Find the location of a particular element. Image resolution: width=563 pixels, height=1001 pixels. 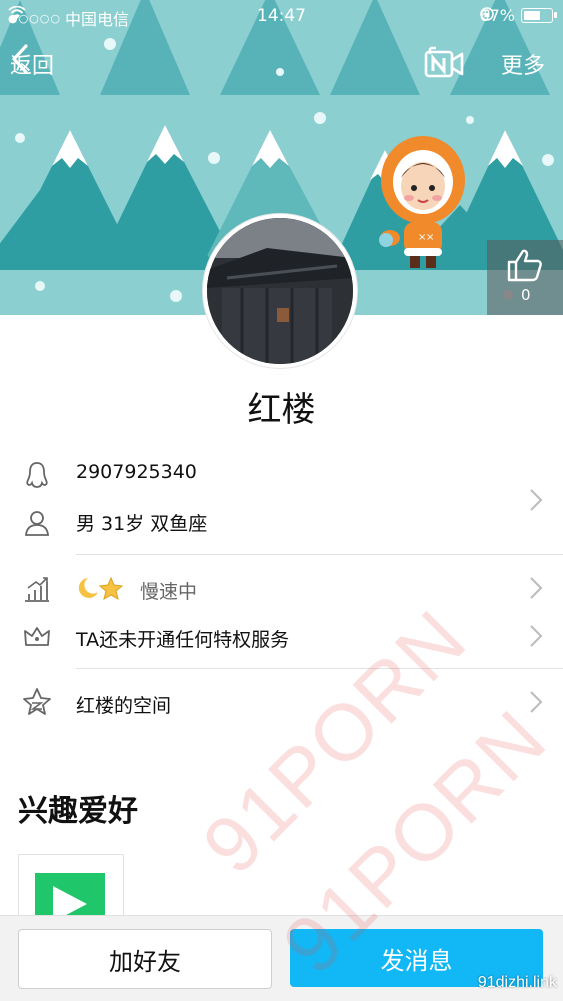

like-button: 0 is located at coordinates (525, 277).